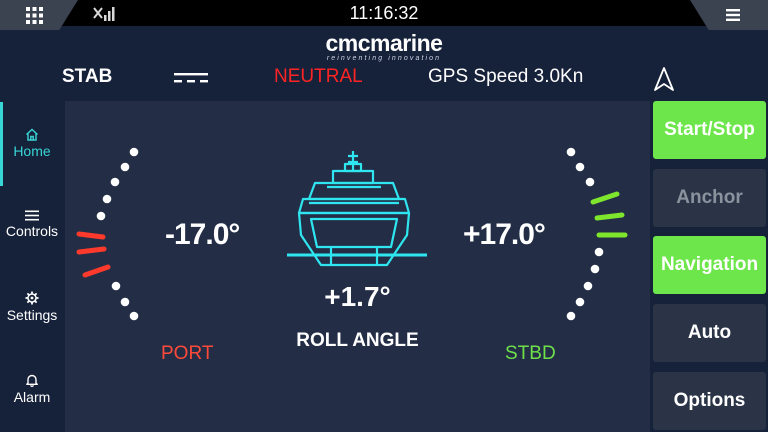  I want to click on sidebar-item-label: Home, so click(32, 151).